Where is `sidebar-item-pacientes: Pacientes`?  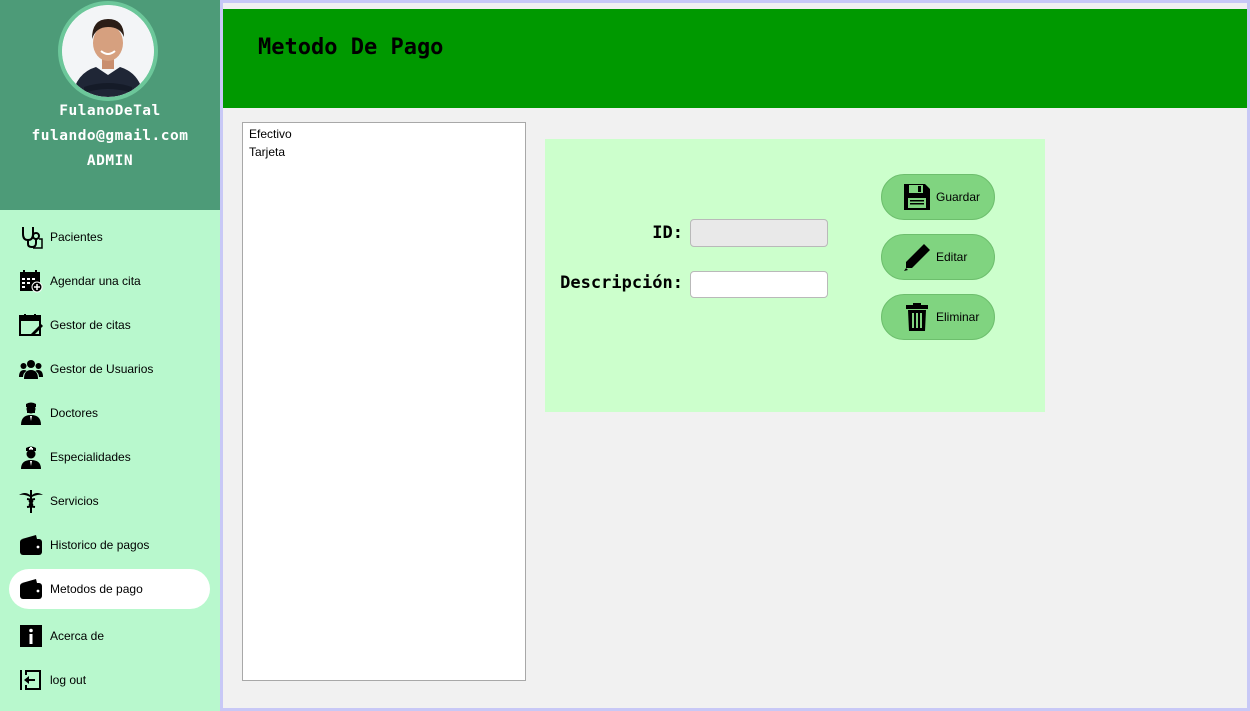
sidebar-item-pacientes: Pacientes is located at coordinates (109, 237).